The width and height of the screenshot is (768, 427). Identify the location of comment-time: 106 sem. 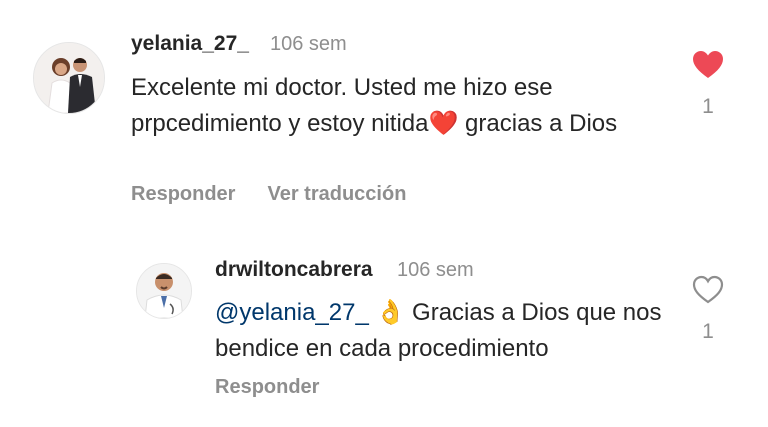
(308, 44).